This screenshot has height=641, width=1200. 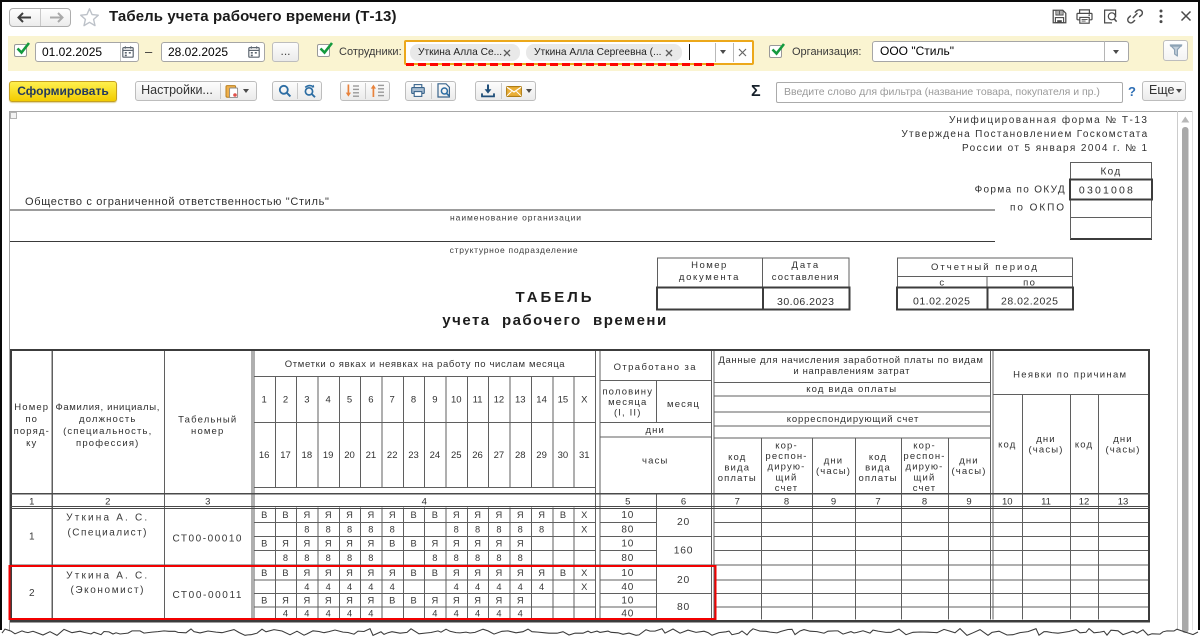 I want to click on svg-text: профессия), so click(x=107, y=443).